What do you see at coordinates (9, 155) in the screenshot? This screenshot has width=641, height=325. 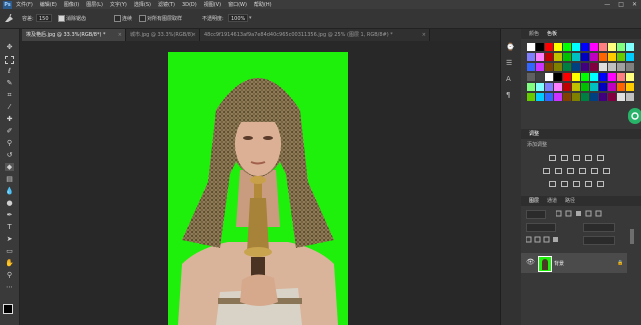 I see `history-brush-tool-icon: ↺` at bounding box center [9, 155].